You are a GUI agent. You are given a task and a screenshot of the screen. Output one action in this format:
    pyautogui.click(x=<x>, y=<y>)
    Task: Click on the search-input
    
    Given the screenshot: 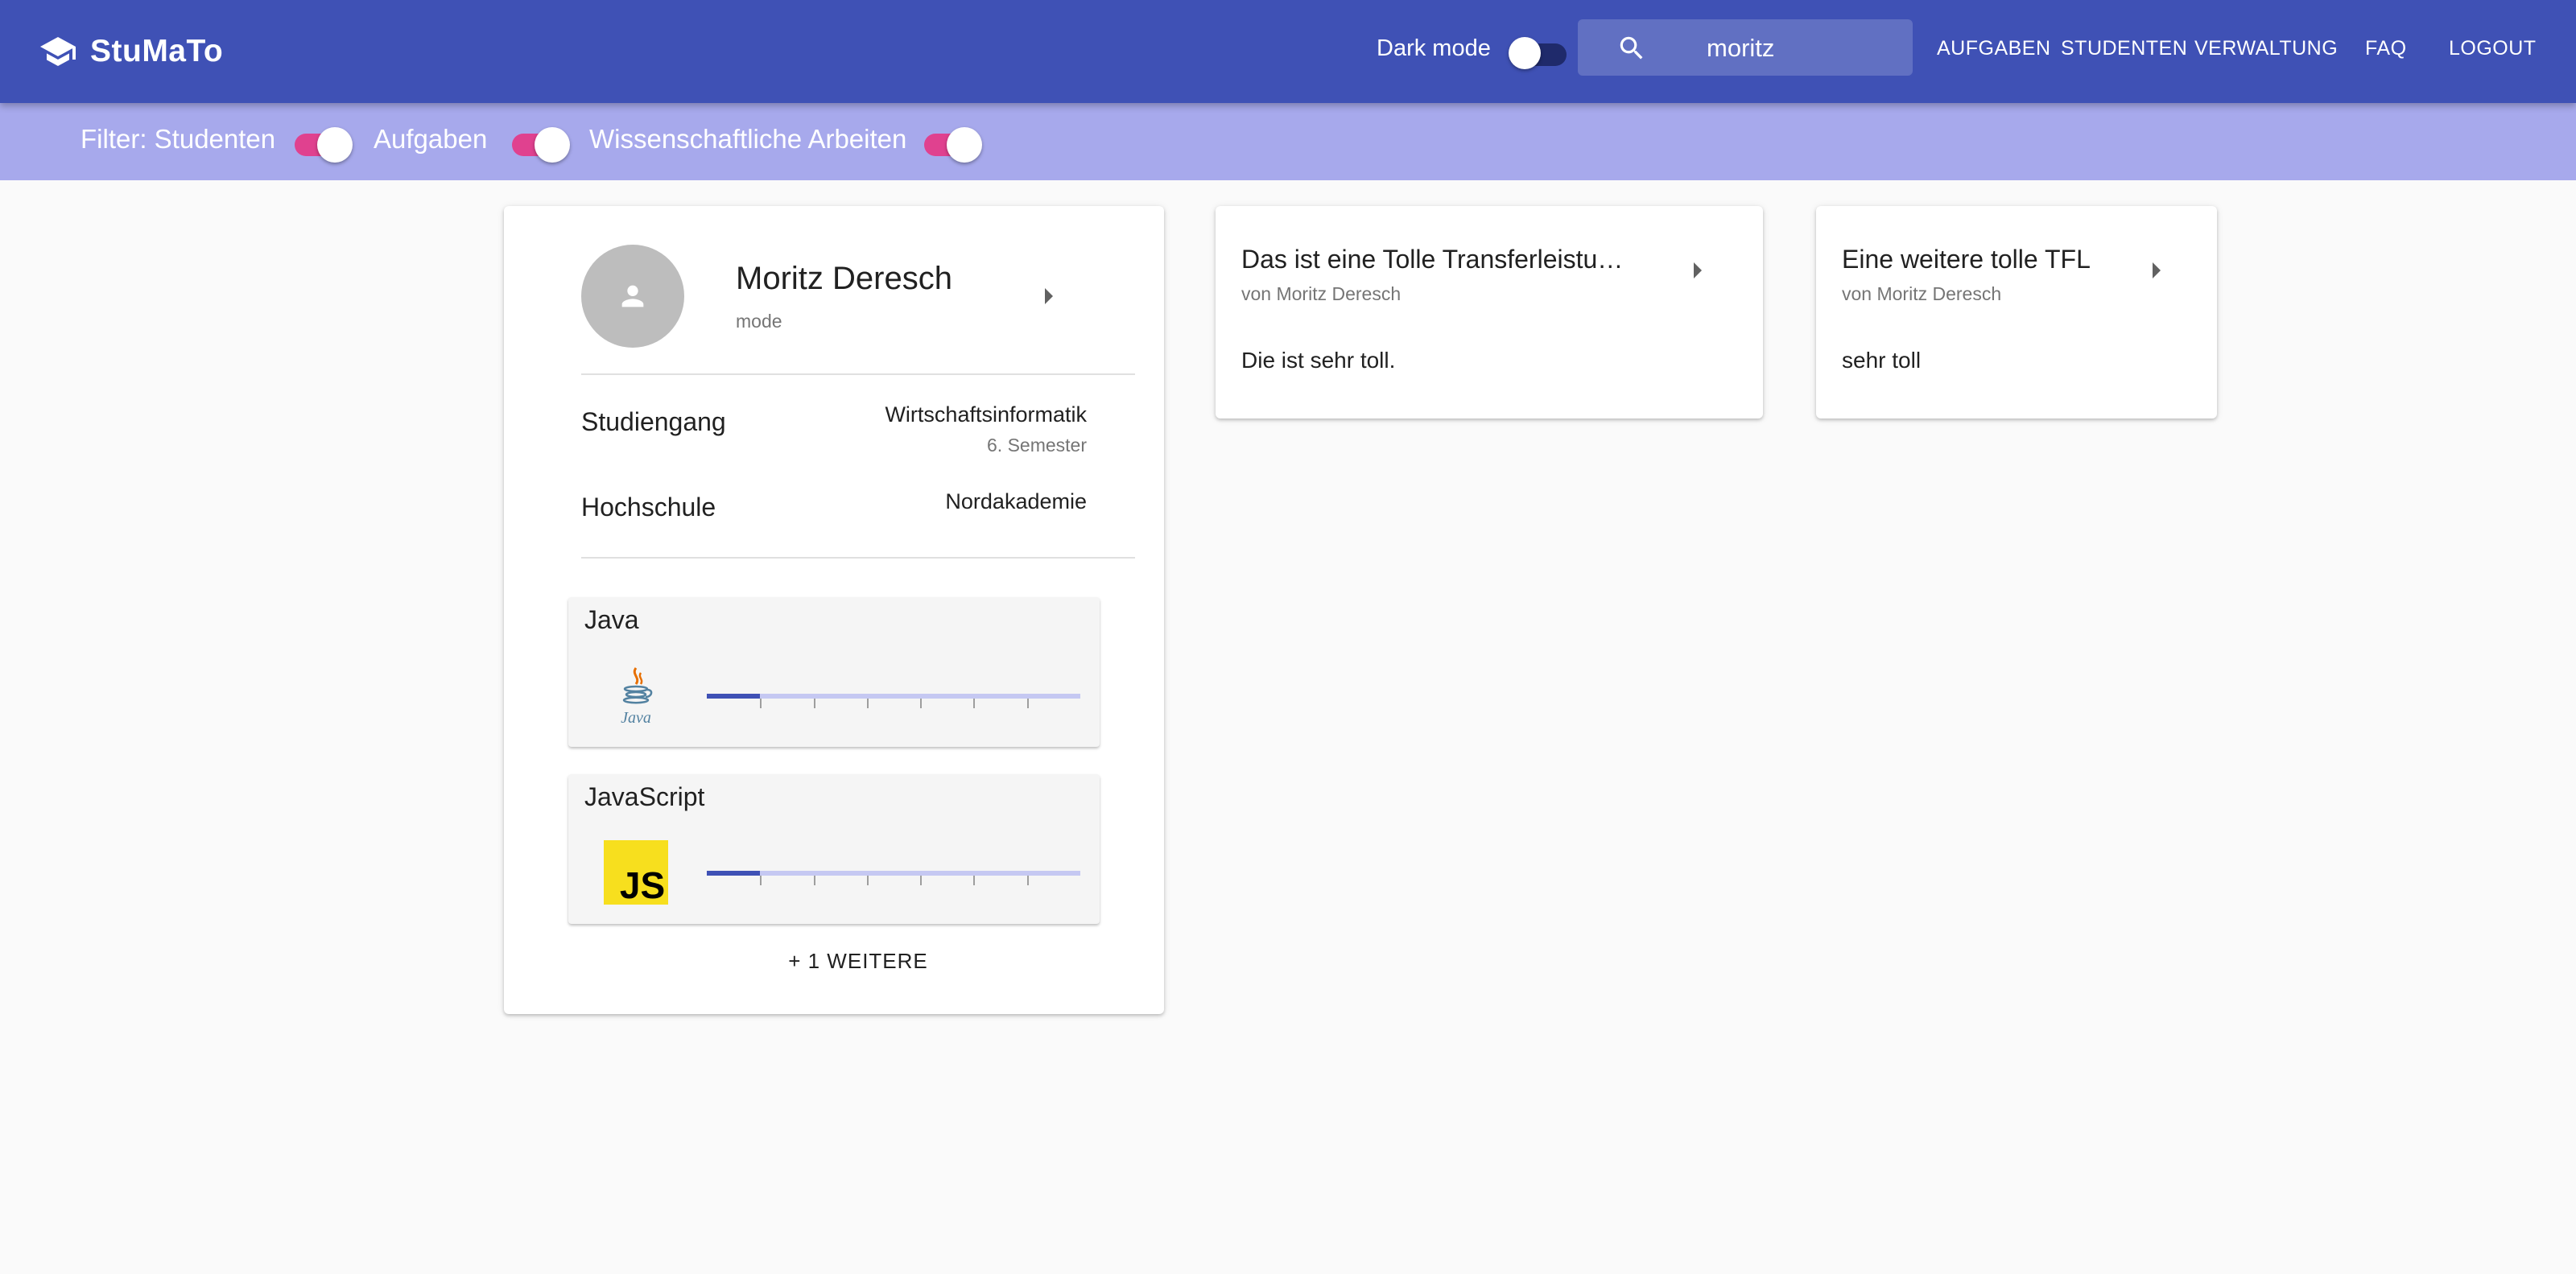 What is the action you would take?
    pyautogui.click(x=1803, y=48)
    